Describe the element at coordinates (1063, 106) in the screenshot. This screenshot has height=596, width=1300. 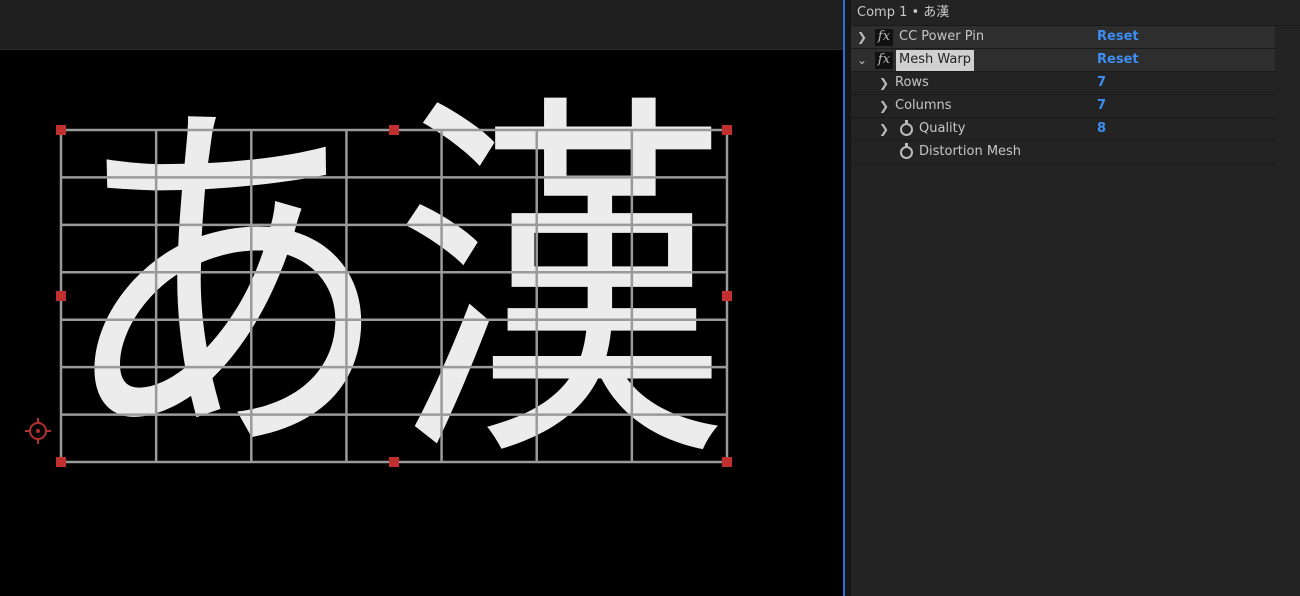
I see `property-columns: ❯ Columns 7` at that location.